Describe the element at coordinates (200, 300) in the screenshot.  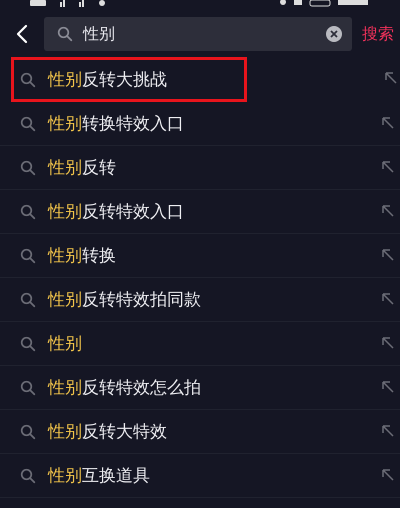
I see `suggestion-item: 性别反转特效拍同款` at that location.